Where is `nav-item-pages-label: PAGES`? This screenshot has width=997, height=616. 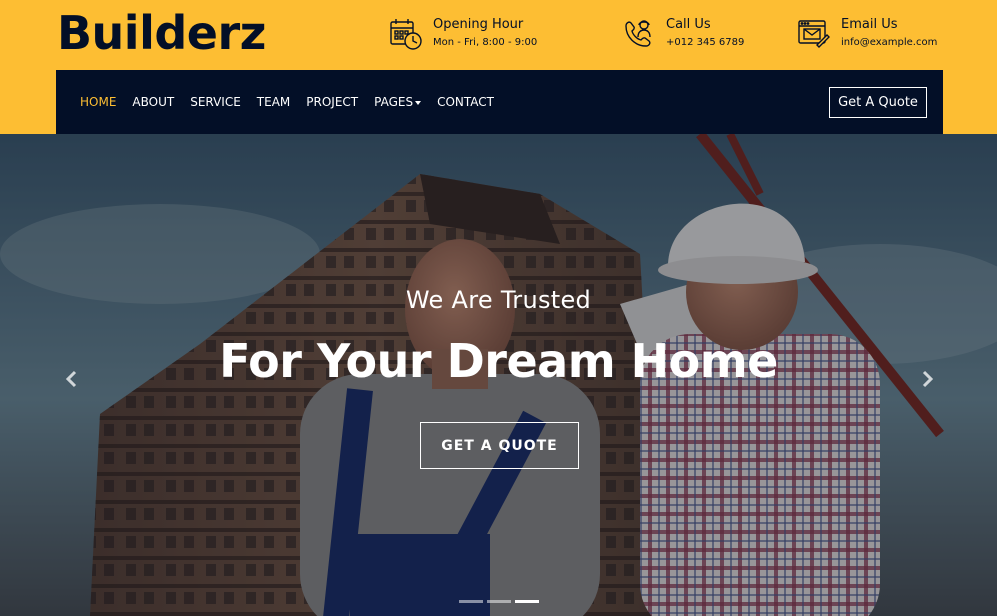
nav-item-pages-label: PAGES is located at coordinates (394, 102).